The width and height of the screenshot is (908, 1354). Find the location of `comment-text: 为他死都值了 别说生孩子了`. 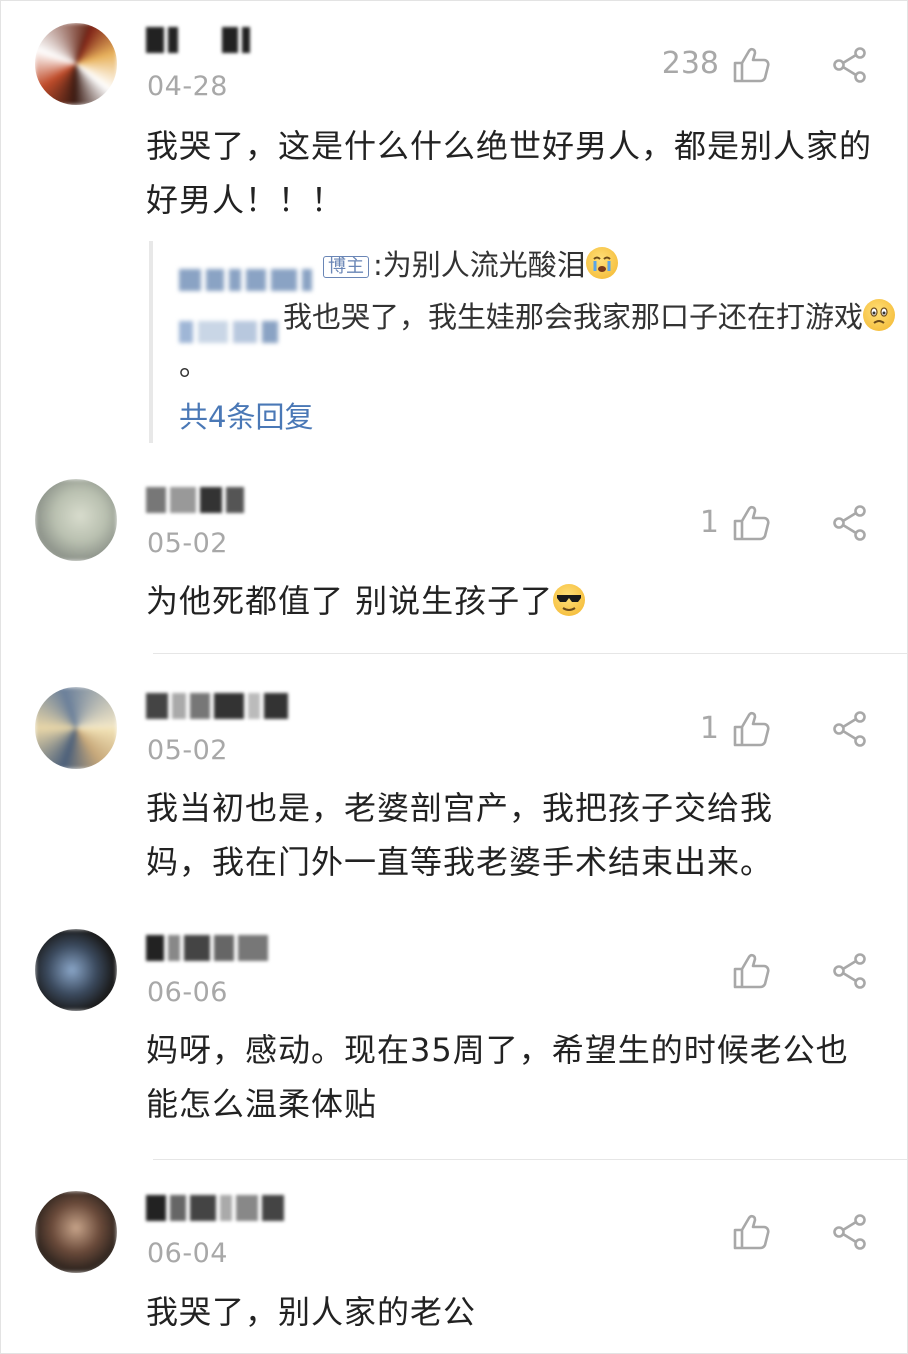

comment-text: 为他死都值了 别说生孩子了 is located at coordinates (511, 601).